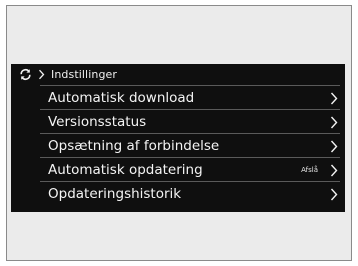  I want to click on menu-item-automatic-update: Automatisk opdatering Afslå, so click(190, 169).